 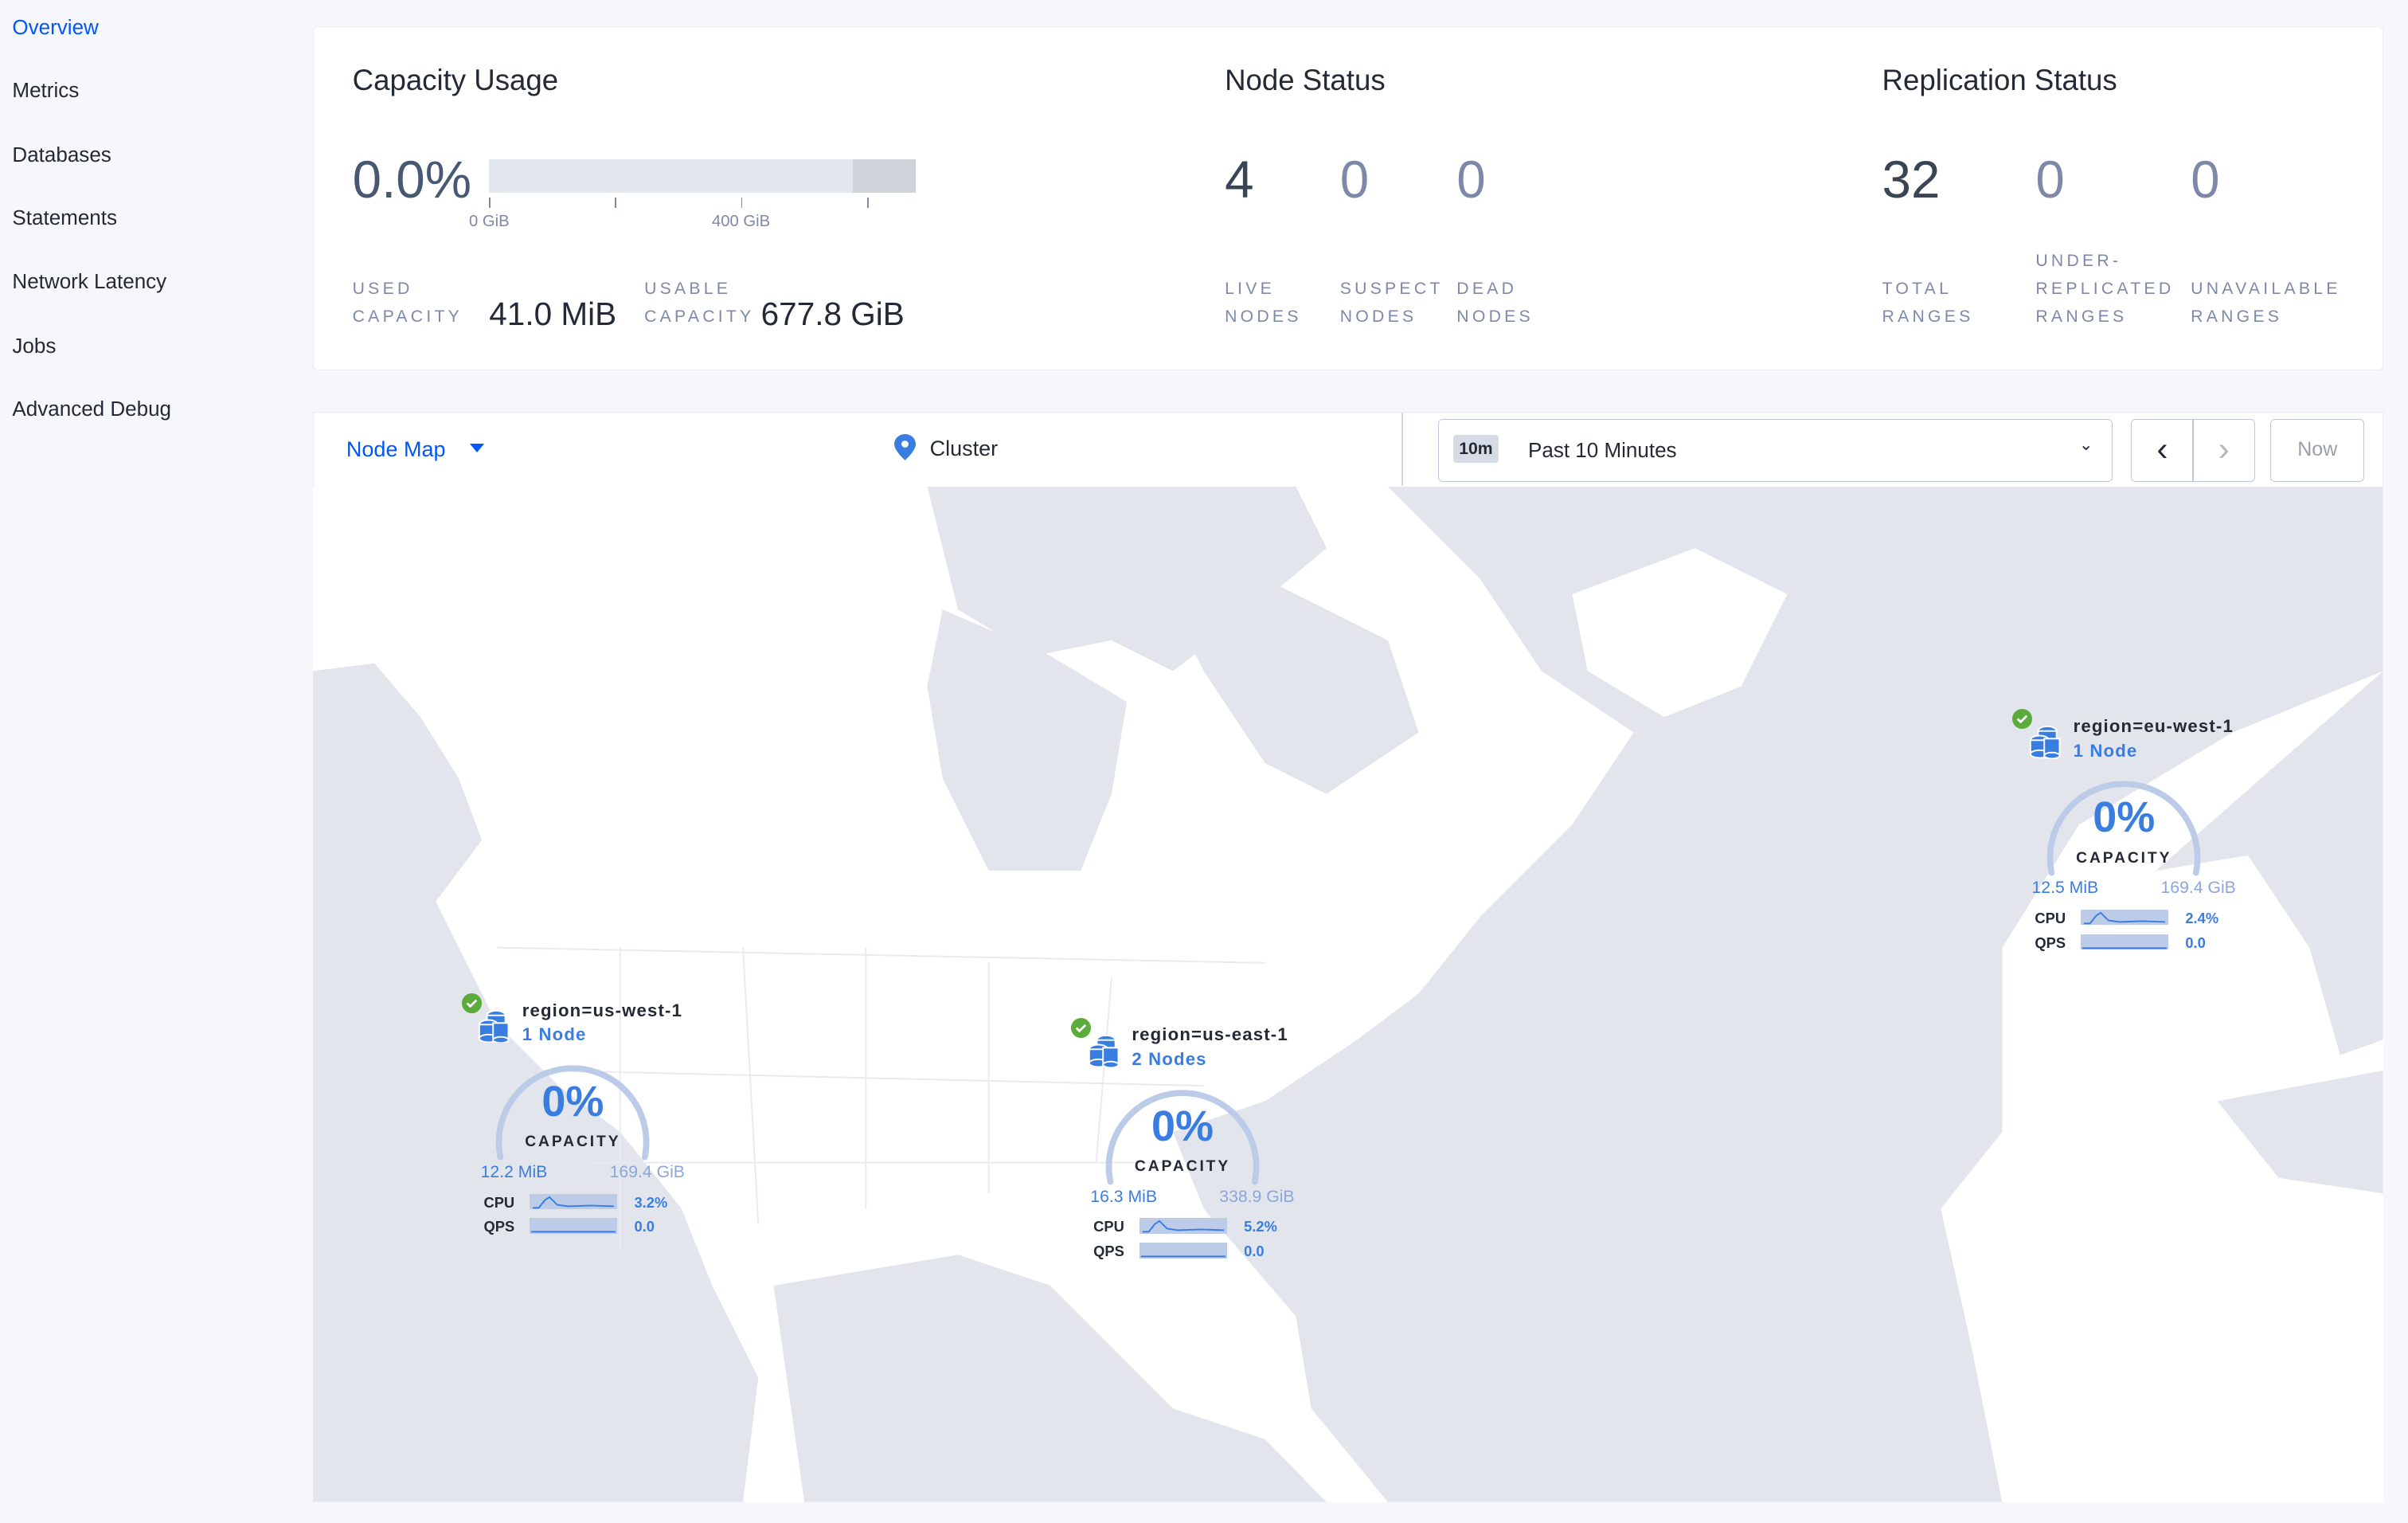 I want to click on sidebar-item-databases: Databases, so click(x=61, y=155).